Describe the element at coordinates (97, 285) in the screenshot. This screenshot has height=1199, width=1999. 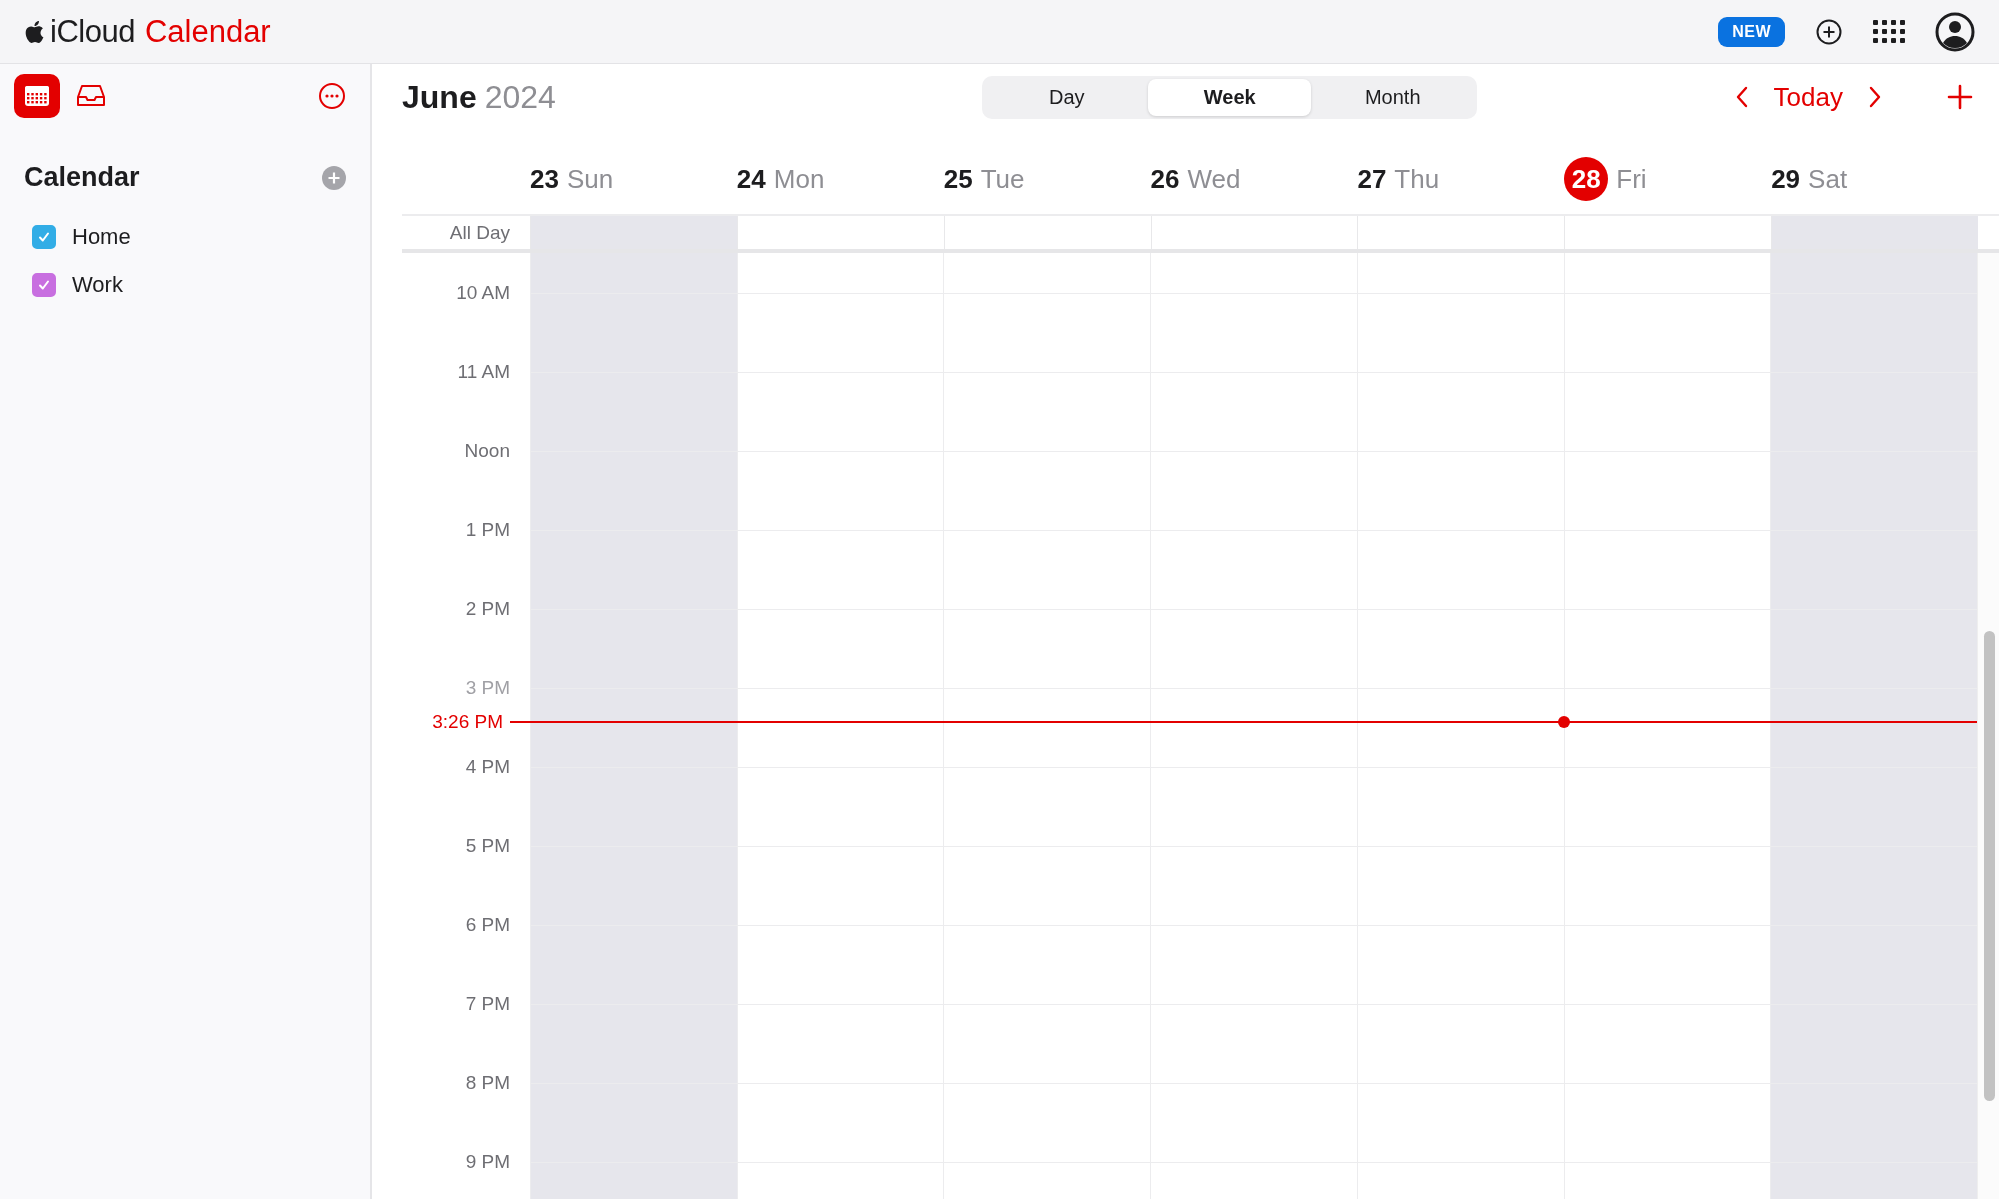
I see `calendar-name: Work` at that location.